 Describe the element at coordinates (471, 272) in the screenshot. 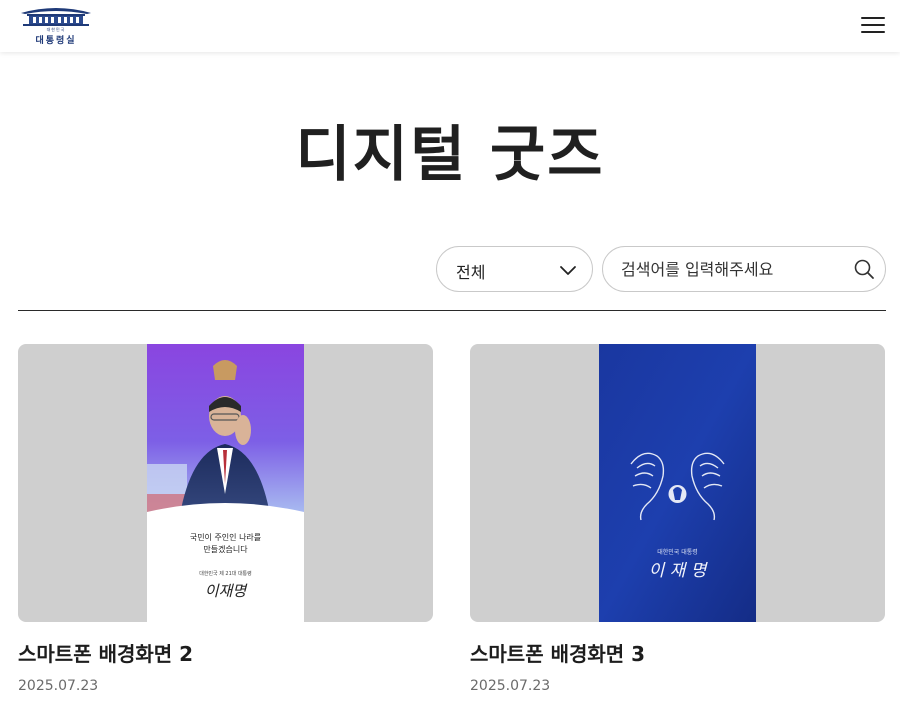

I see `category-select-value: 전체` at that location.